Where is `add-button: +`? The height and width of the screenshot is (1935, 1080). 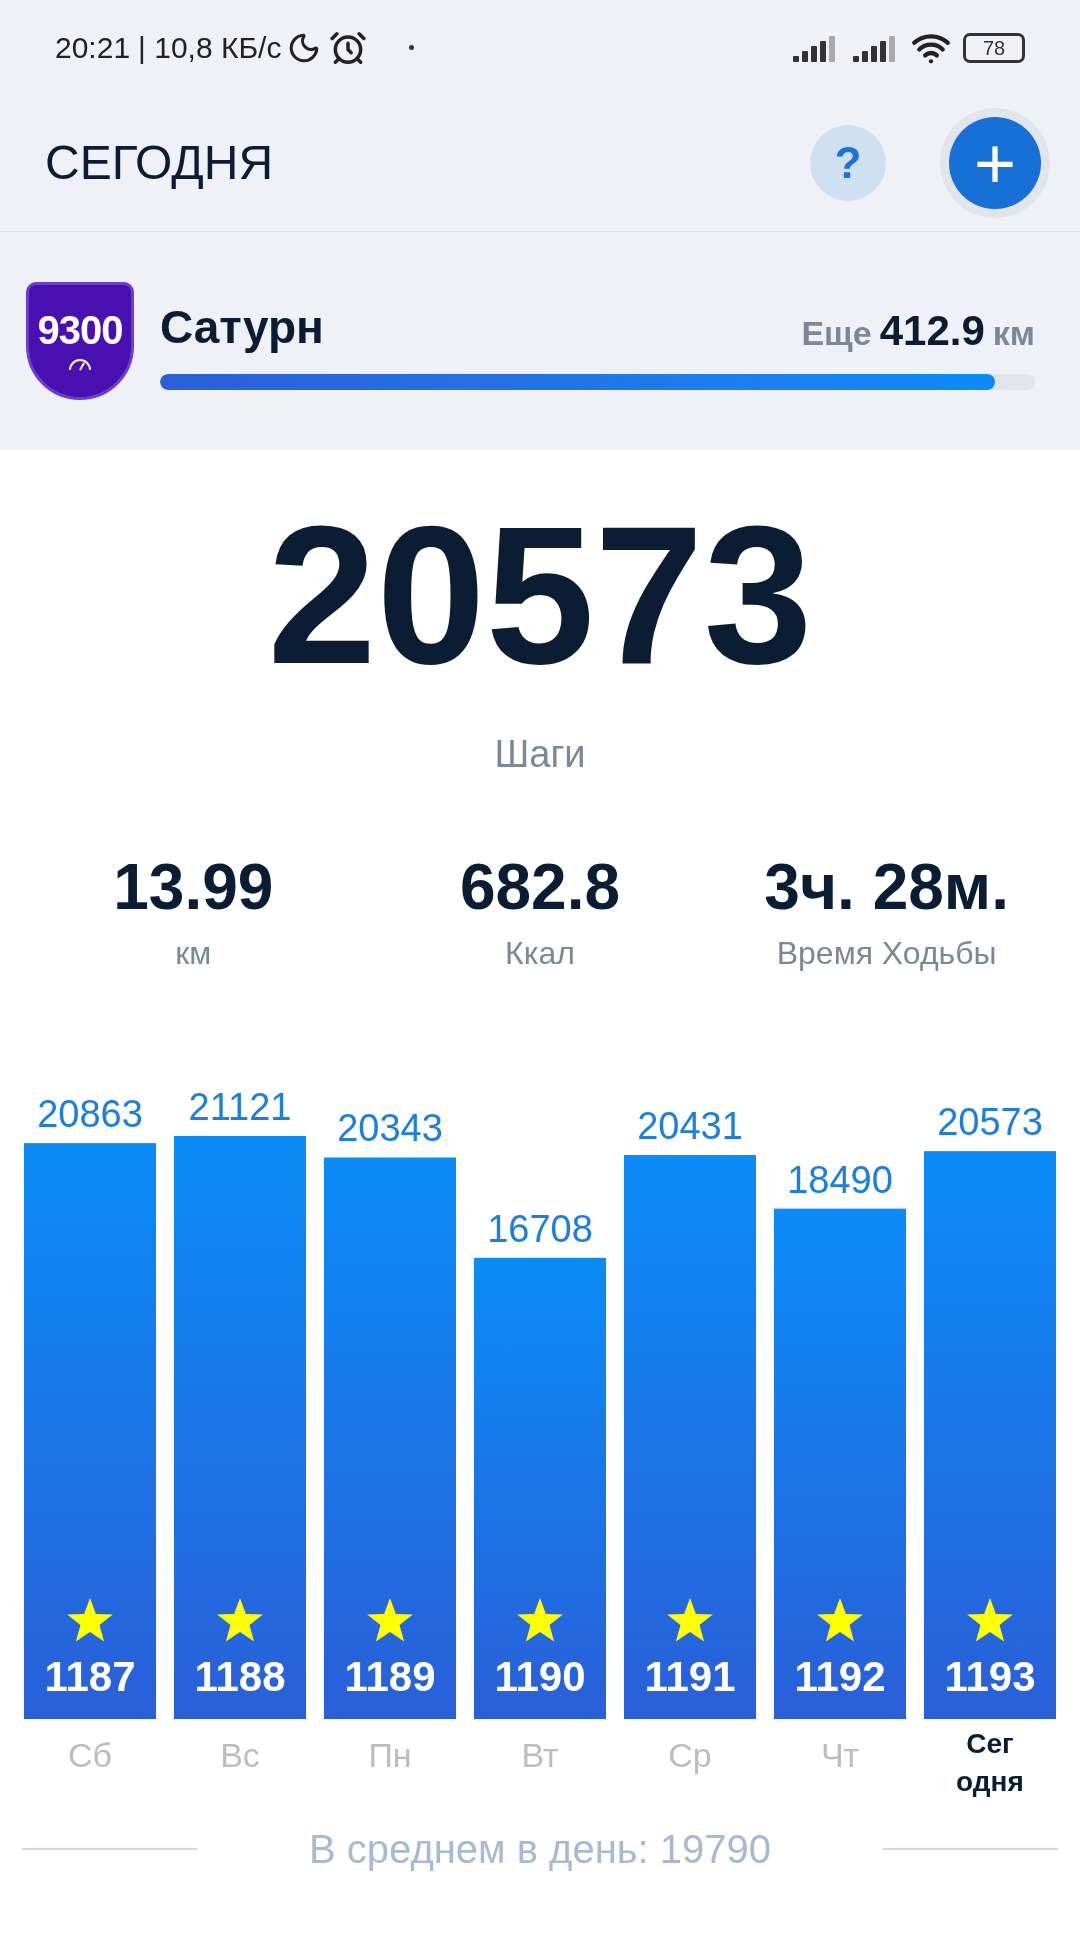 add-button: + is located at coordinates (995, 163).